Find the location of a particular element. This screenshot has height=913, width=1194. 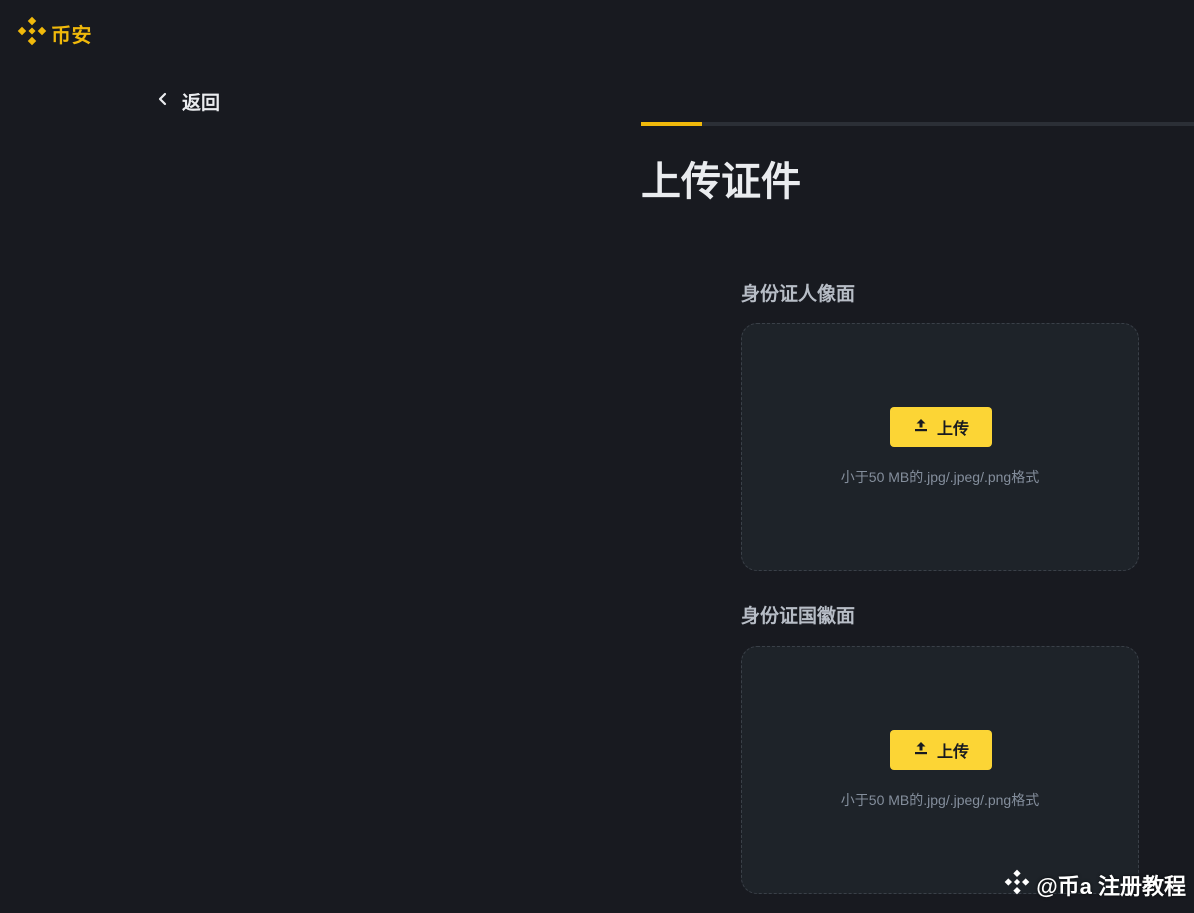

back-label: 返回 is located at coordinates (201, 103).